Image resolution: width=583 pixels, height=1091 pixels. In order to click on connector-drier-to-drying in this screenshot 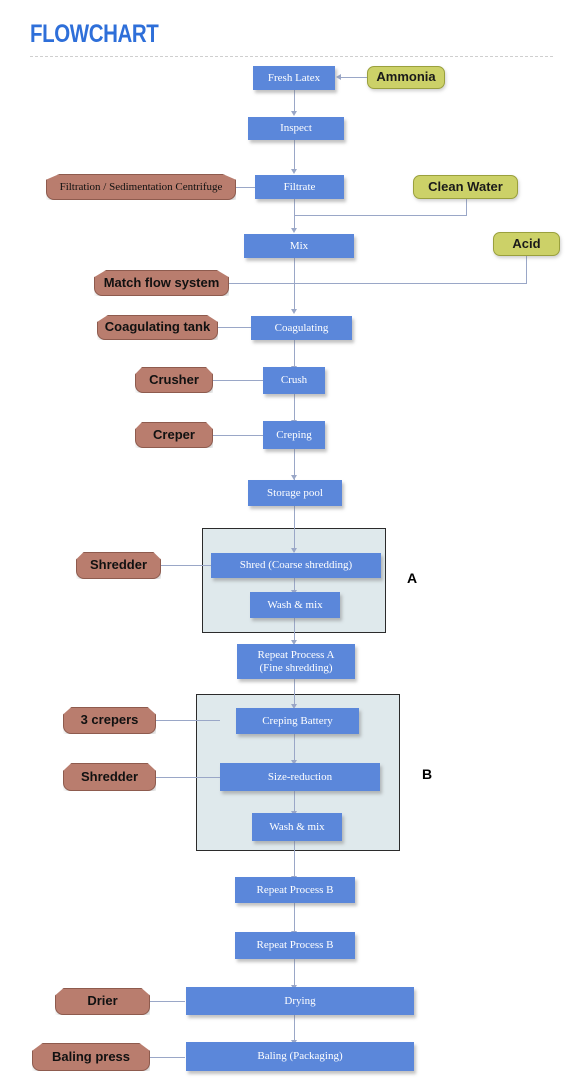, I will do `click(167, 1001)`.